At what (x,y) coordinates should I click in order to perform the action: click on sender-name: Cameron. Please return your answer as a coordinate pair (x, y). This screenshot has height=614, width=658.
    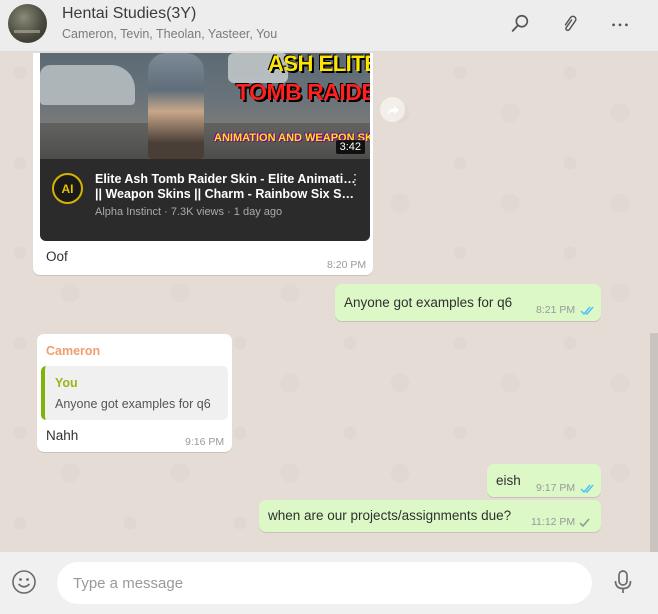
    Looking at the image, I should click on (73, 351).